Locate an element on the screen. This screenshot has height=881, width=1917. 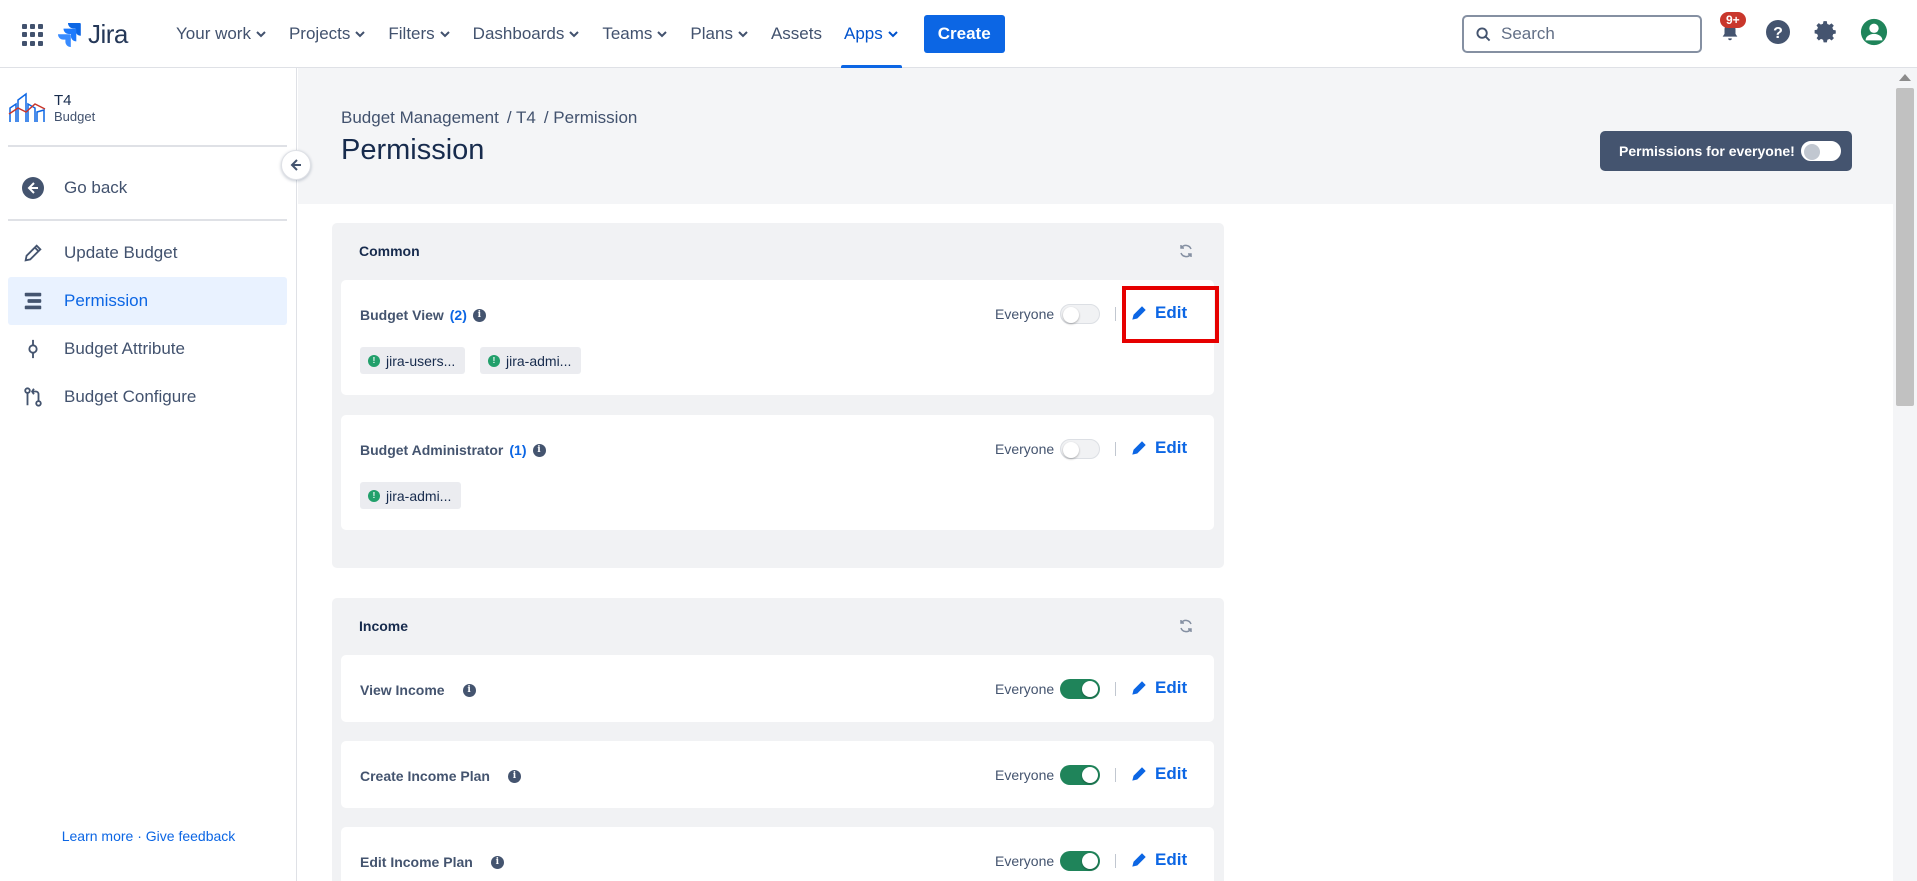
learn-more-link: Learn more is located at coordinates (98, 836).